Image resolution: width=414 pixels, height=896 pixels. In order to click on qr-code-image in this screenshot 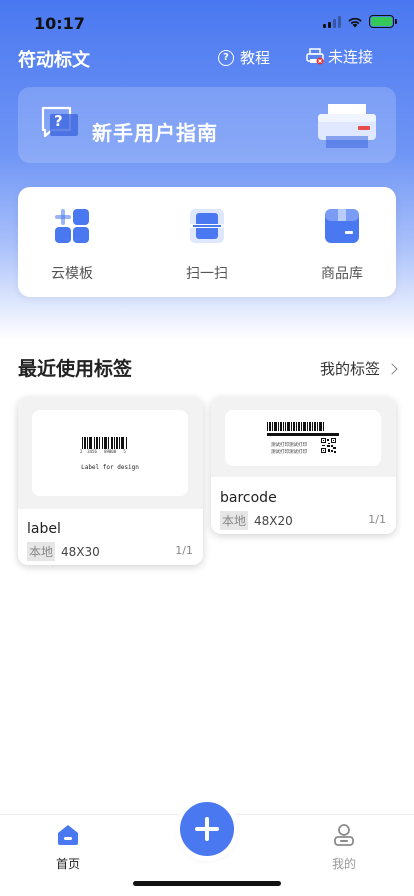, I will do `click(328, 445)`.